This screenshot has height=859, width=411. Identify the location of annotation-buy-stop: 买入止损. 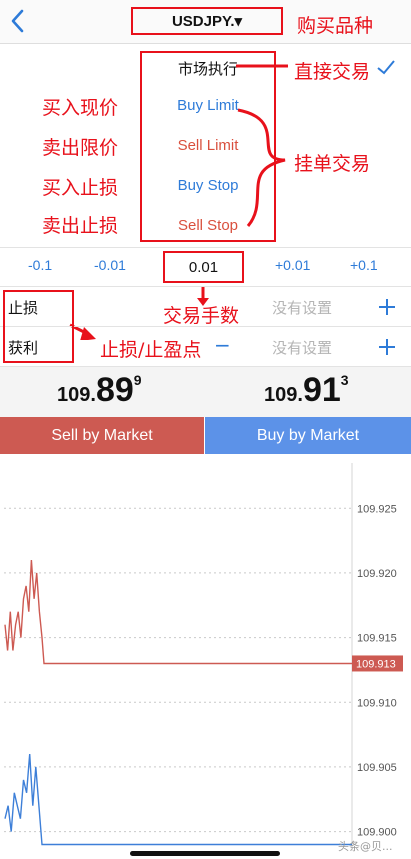
(80, 188).